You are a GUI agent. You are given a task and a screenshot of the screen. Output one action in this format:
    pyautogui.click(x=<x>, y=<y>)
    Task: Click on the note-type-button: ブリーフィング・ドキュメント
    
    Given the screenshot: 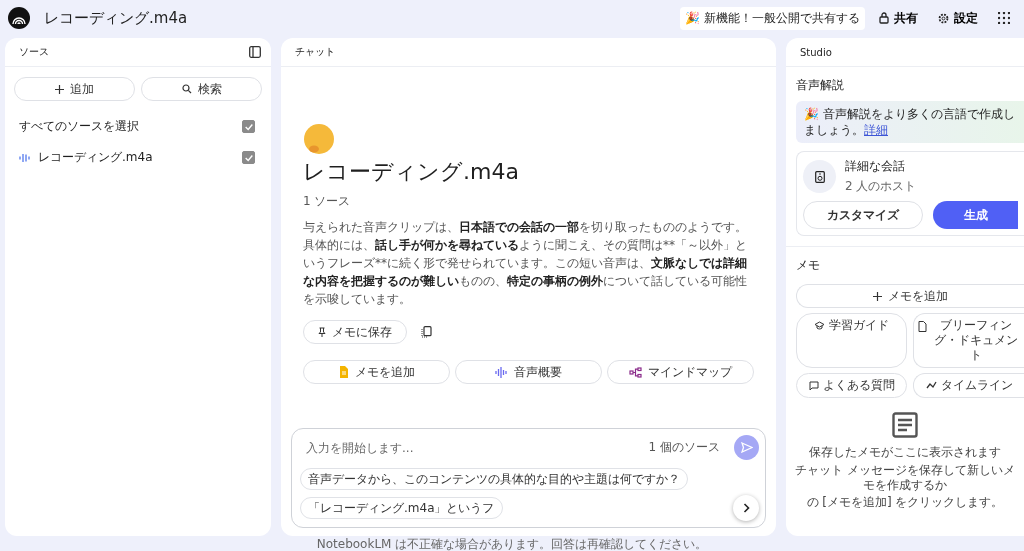 What is the action you would take?
    pyautogui.click(x=968, y=340)
    